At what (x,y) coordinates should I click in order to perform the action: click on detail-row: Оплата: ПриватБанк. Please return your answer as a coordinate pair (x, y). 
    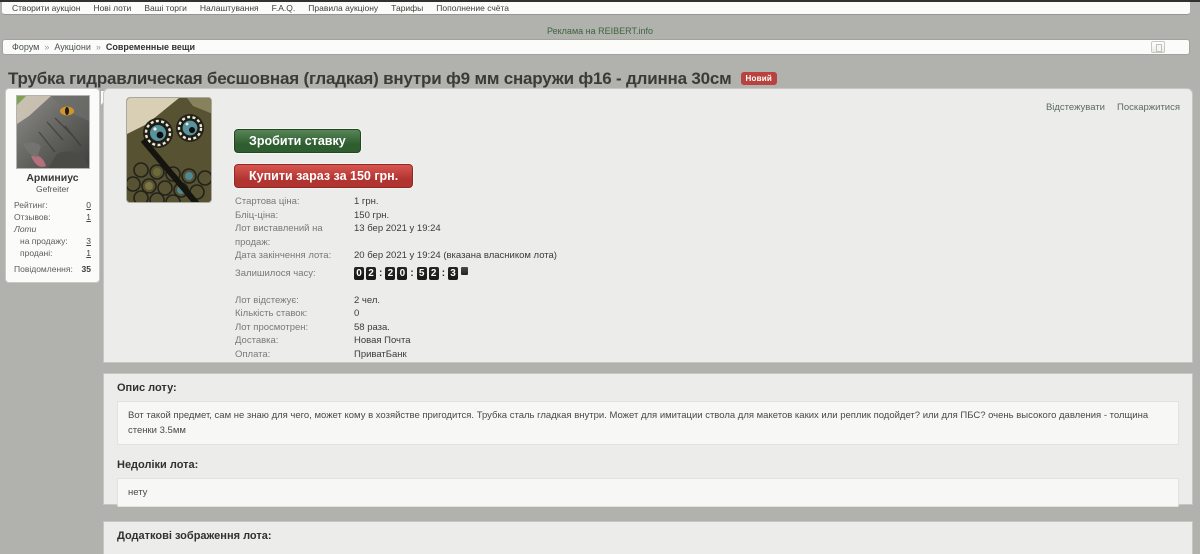
    Looking at the image, I should click on (396, 355).